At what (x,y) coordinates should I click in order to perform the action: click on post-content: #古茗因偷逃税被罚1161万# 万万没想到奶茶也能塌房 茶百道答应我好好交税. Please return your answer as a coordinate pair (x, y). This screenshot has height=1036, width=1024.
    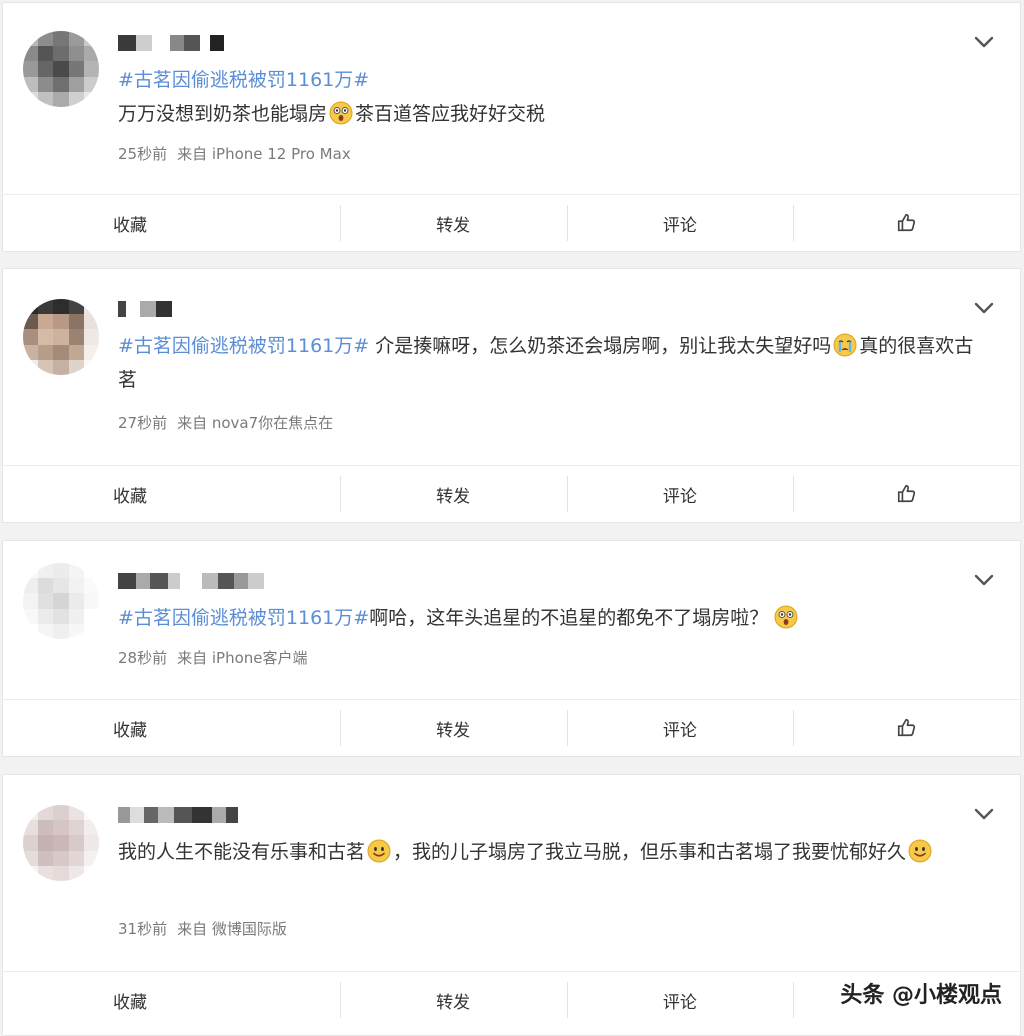
    Looking at the image, I should click on (553, 97).